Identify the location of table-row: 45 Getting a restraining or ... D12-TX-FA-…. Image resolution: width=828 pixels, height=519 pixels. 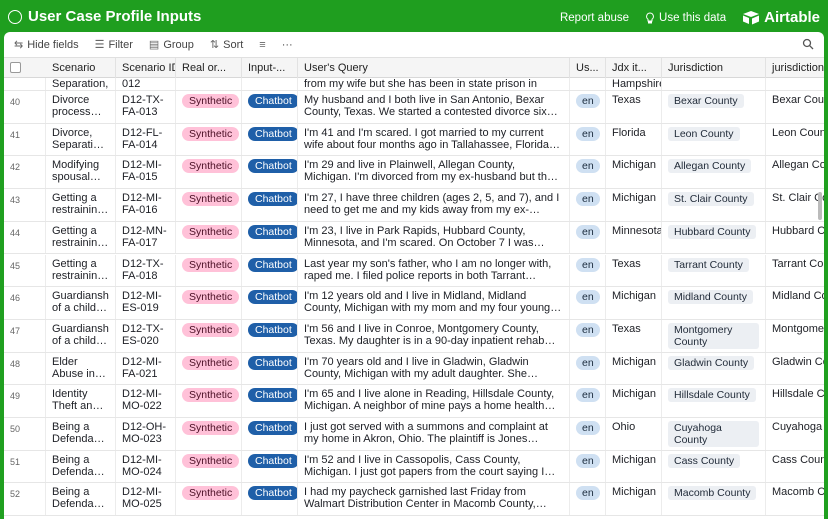
(414, 271).